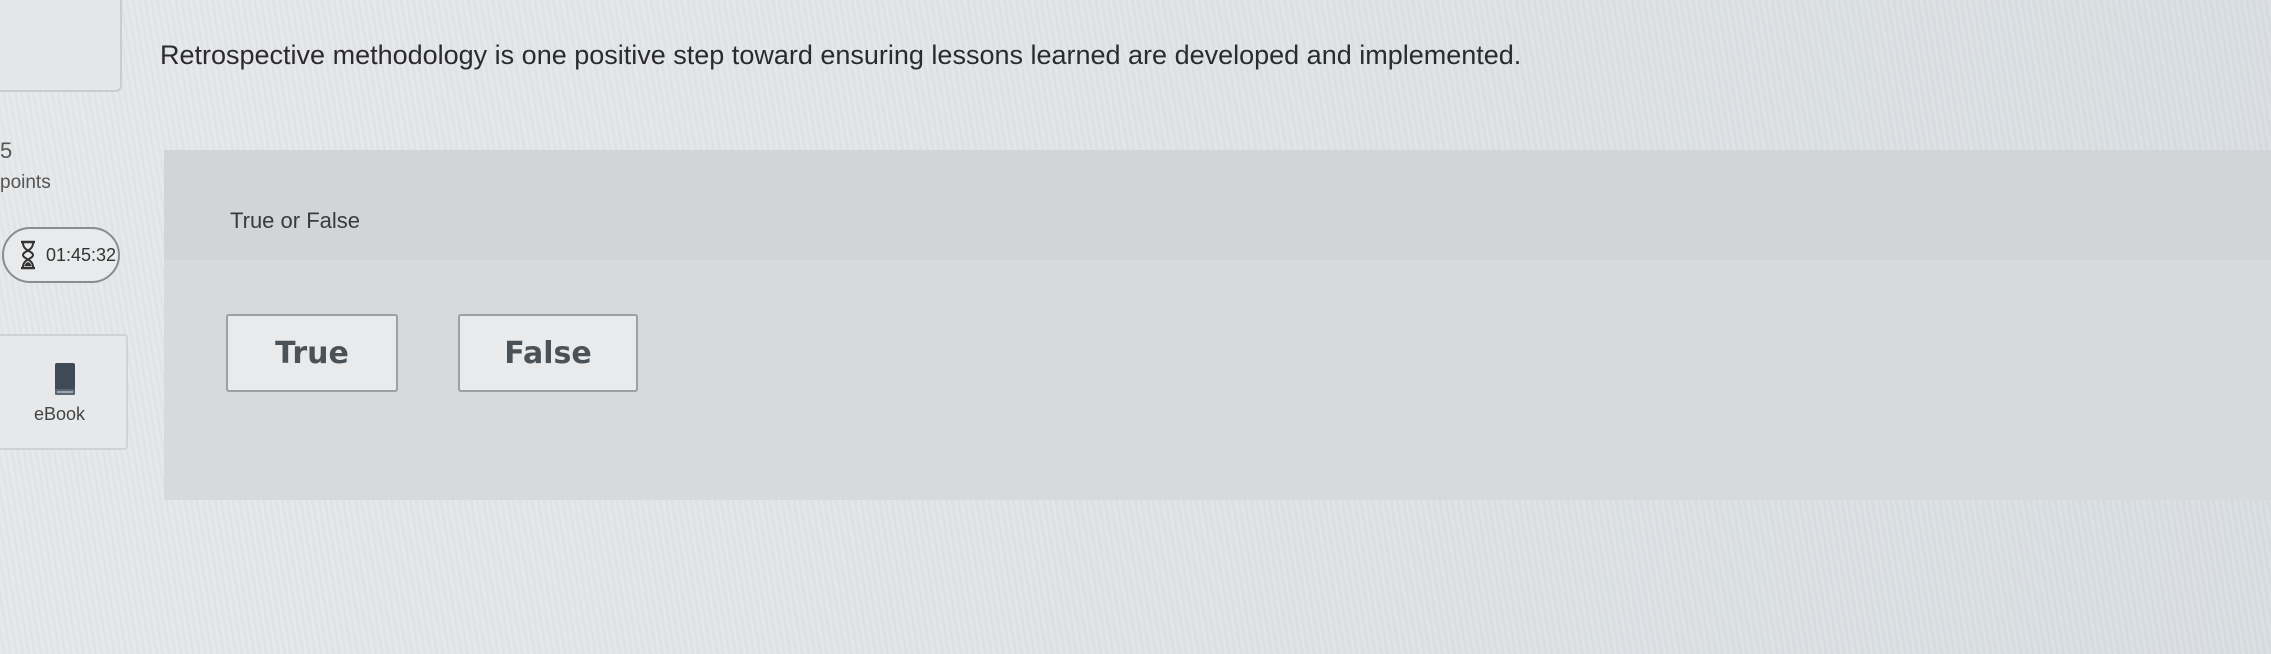 The height and width of the screenshot is (654, 2271). What do you see at coordinates (25, 182) in the screenshot?
I see `points-label: points` at bounding box center [25, 182].